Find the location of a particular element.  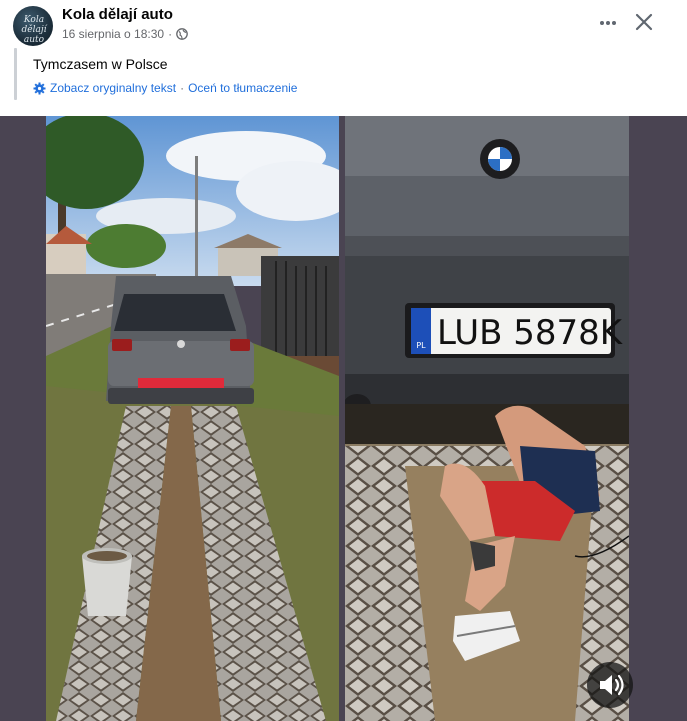

more-options-icon is located at coordinates (608, 23).